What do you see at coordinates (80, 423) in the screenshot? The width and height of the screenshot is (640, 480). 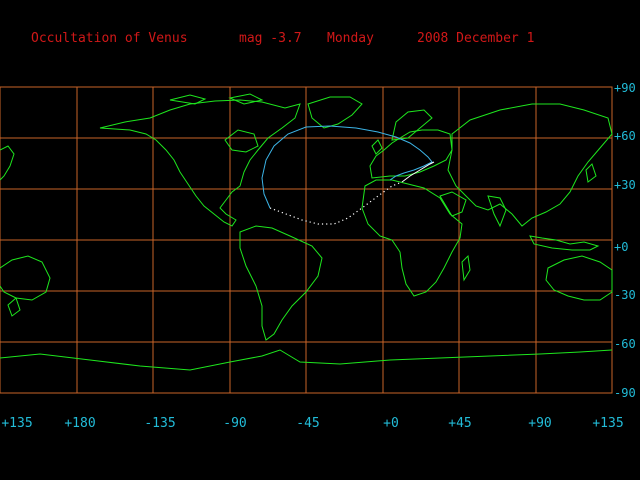 I see `lon-label-plus-180: +180` at bounding box center [80, 423].